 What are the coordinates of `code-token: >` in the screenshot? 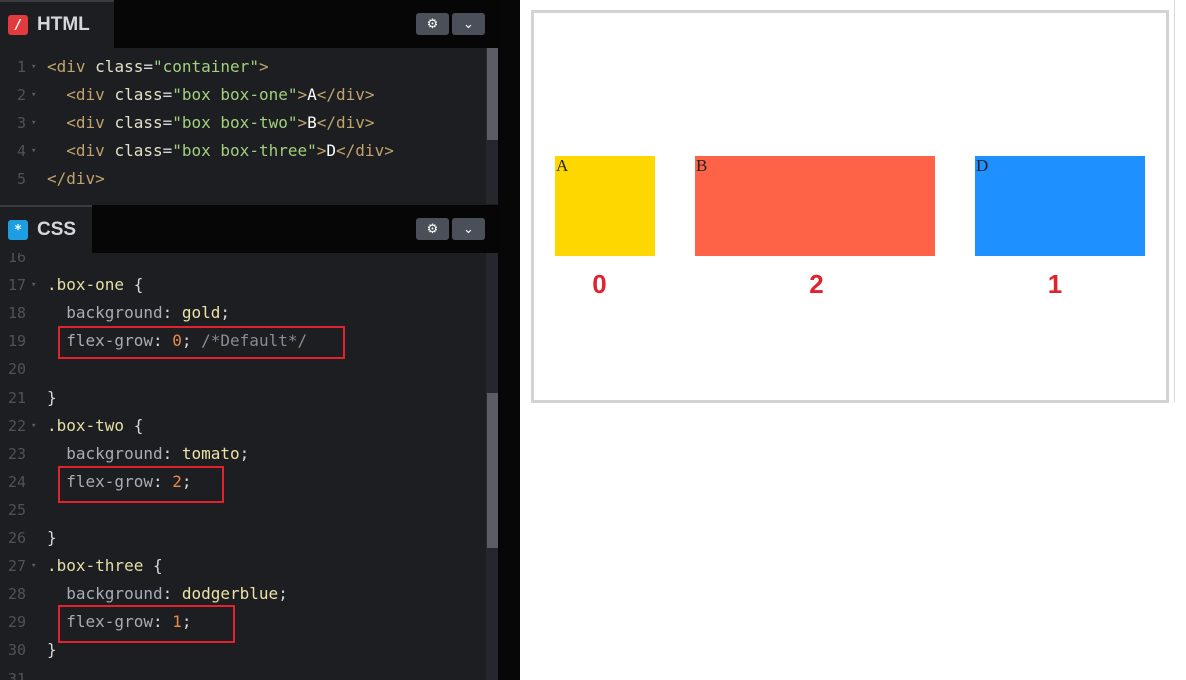 It's located at (302, 123).